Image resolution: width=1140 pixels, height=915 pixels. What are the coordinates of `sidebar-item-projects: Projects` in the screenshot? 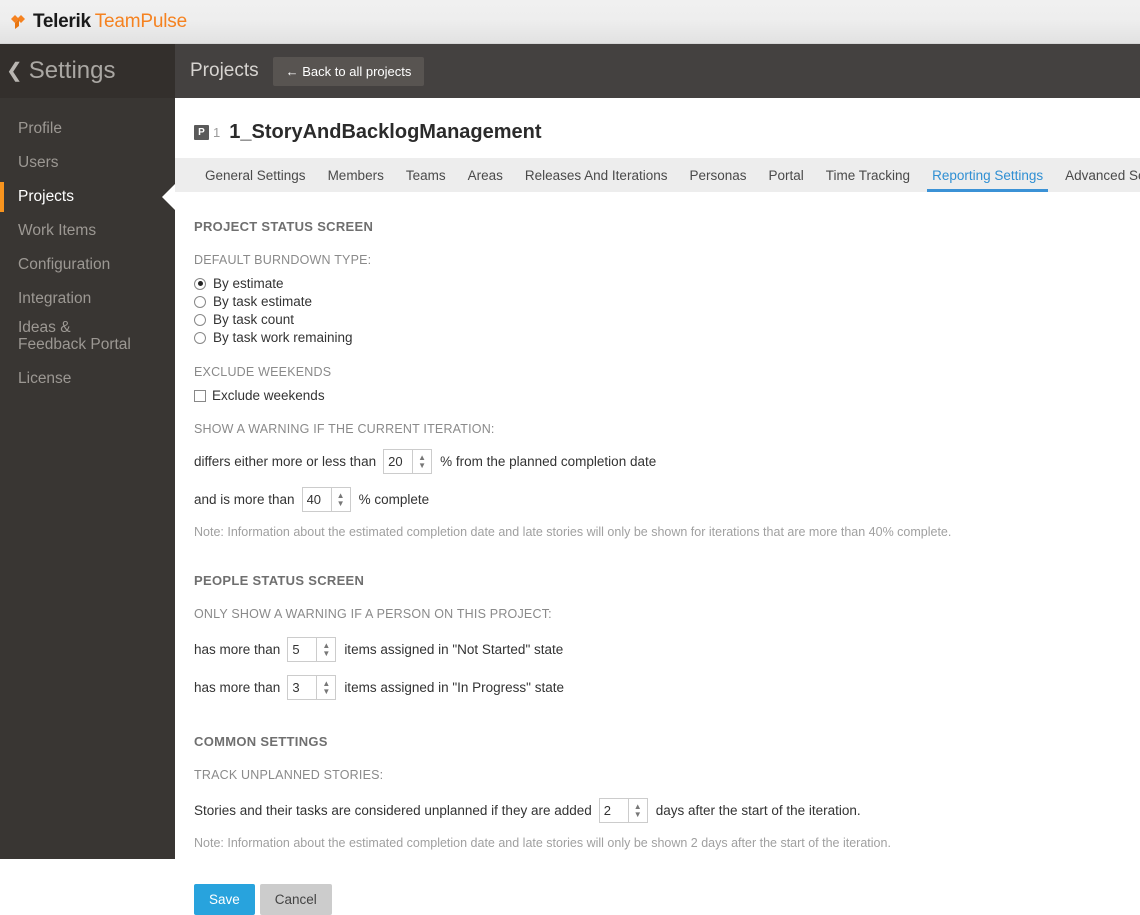 It's located at (87, 197).